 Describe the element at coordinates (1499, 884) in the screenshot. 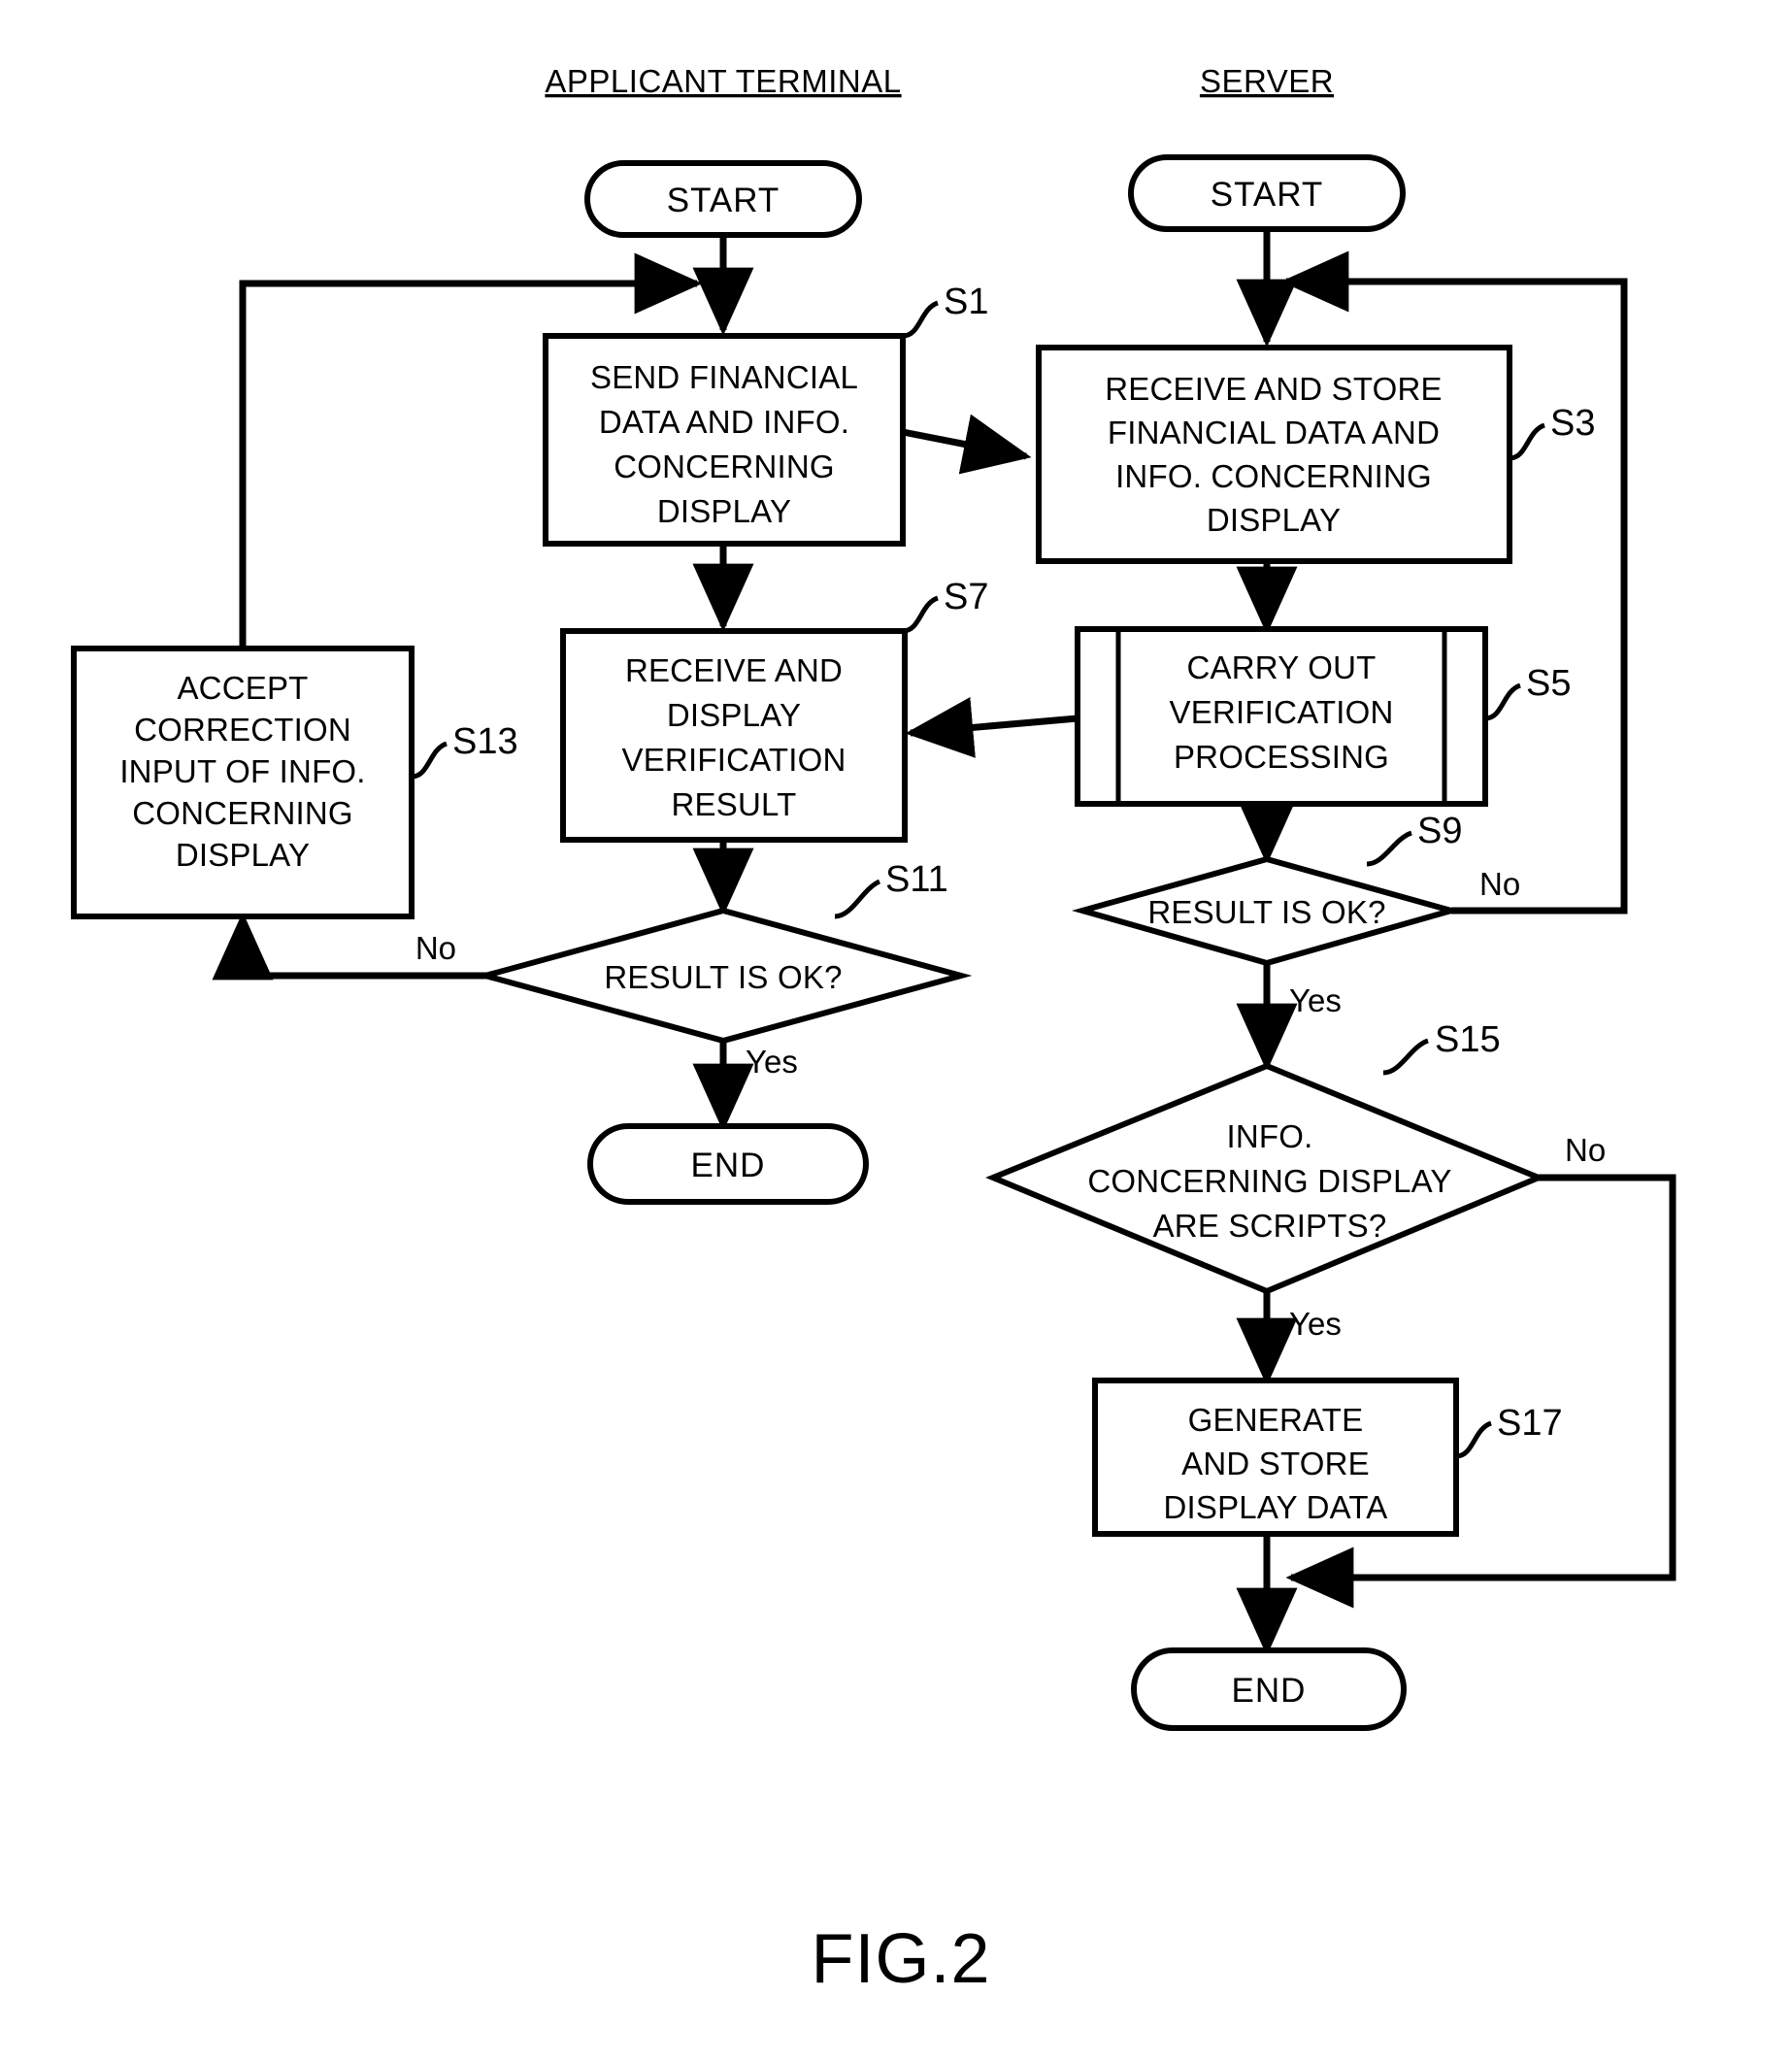

I see `branch-label-s9-no: No` at that location.